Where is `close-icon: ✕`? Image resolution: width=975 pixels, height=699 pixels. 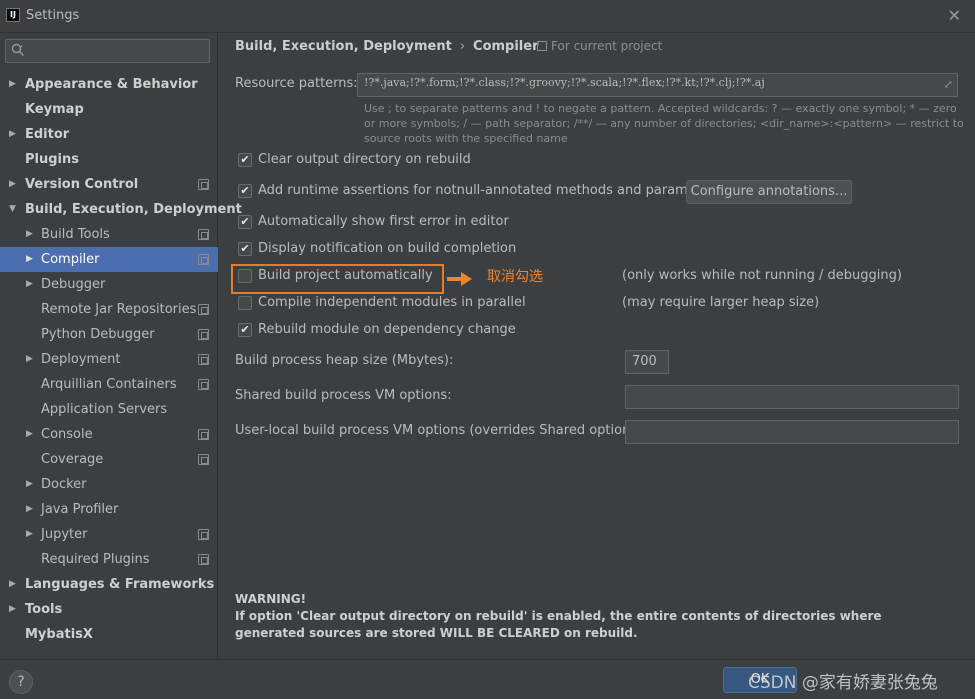
close-icon: ✕ is located at coordinates (954, 15).